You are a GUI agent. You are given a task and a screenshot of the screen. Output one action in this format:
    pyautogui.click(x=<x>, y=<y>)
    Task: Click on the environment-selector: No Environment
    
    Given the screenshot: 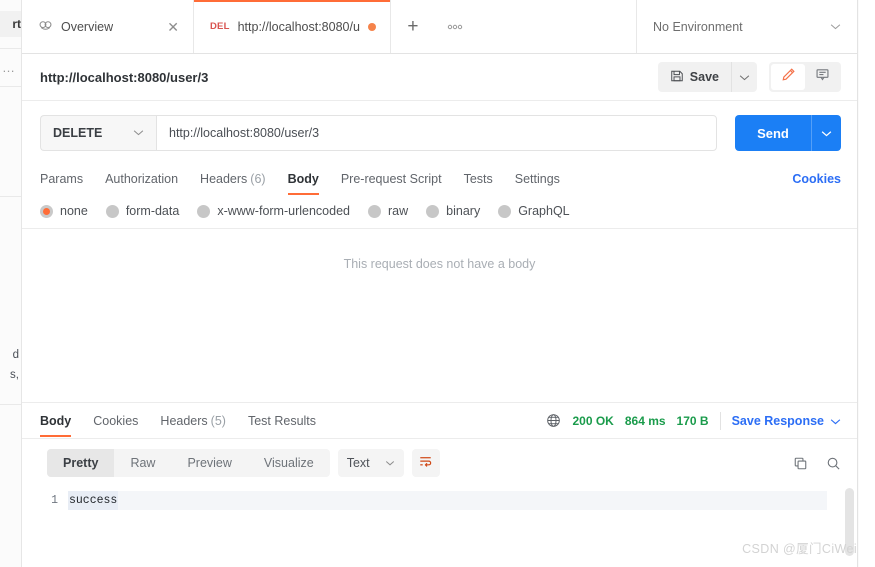 What is the action you would take?
    pyautogui.click(x=747, y=26)
    